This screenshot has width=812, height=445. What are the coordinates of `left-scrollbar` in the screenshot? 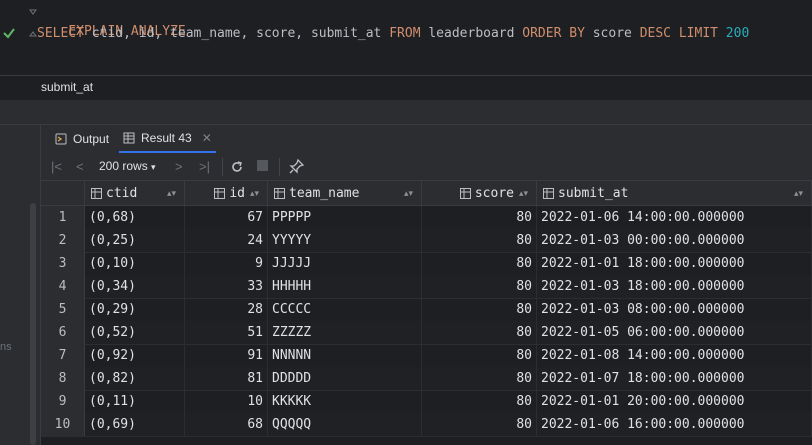 It's located at (33, 324).